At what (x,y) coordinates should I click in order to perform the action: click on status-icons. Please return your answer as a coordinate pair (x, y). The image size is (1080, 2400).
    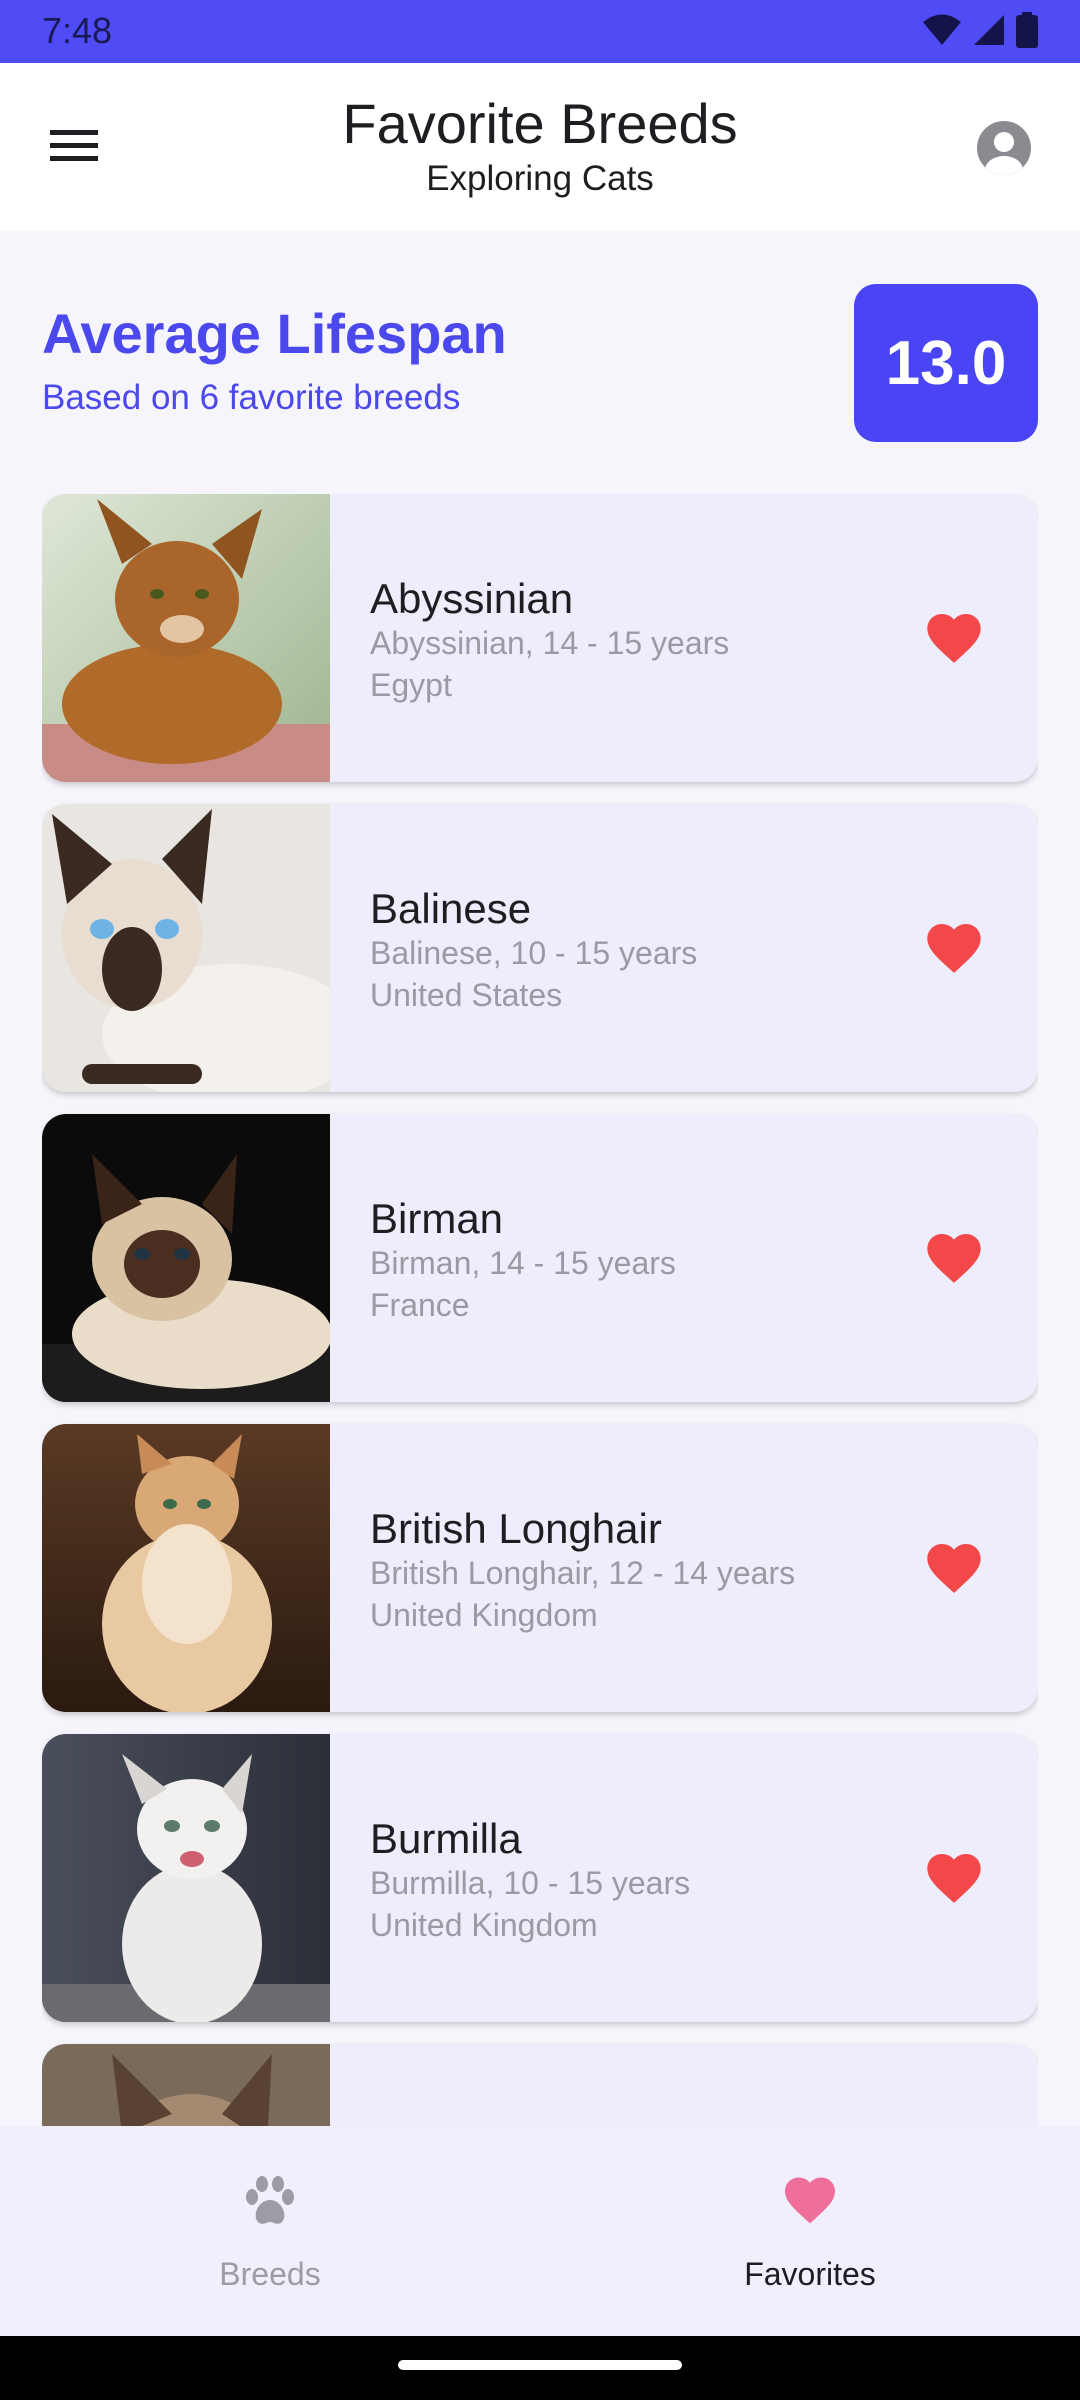
    Looking at the image, I should click on (980, 32).